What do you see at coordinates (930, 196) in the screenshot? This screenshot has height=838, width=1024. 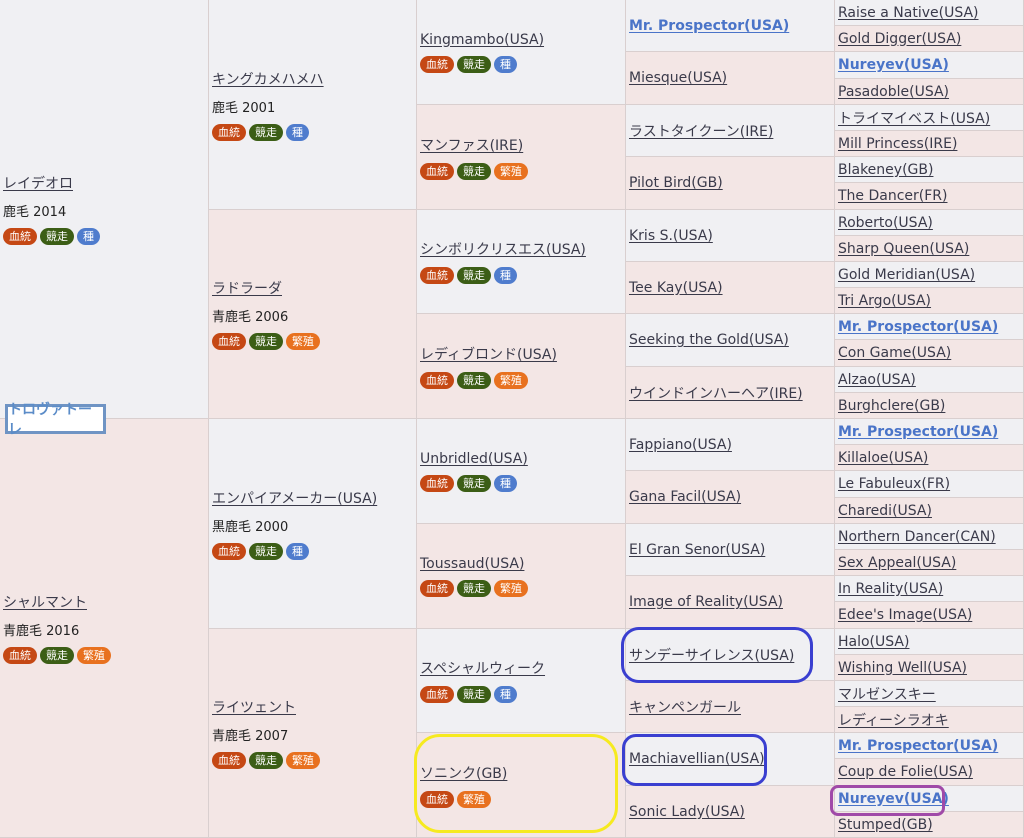 I see `horse-name-link: The Dancer(FR)` at bounding box center [930, 196].